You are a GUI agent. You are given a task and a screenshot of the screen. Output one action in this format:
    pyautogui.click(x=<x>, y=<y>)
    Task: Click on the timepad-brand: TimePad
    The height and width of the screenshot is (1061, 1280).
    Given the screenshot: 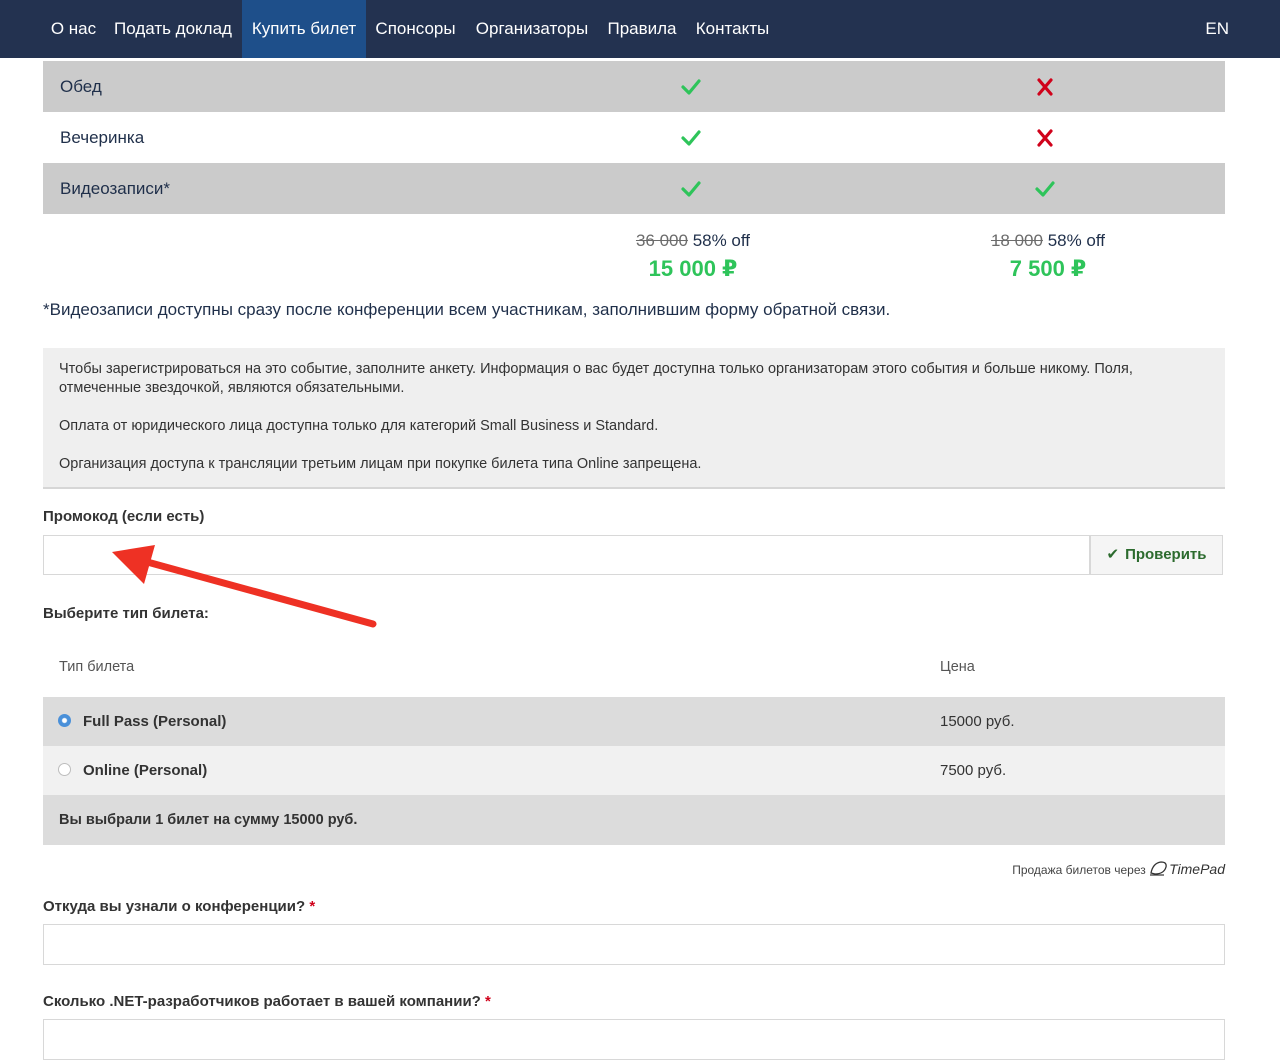 What is the action you would take?
    pyautogui.click(x=1197, y=869)
    